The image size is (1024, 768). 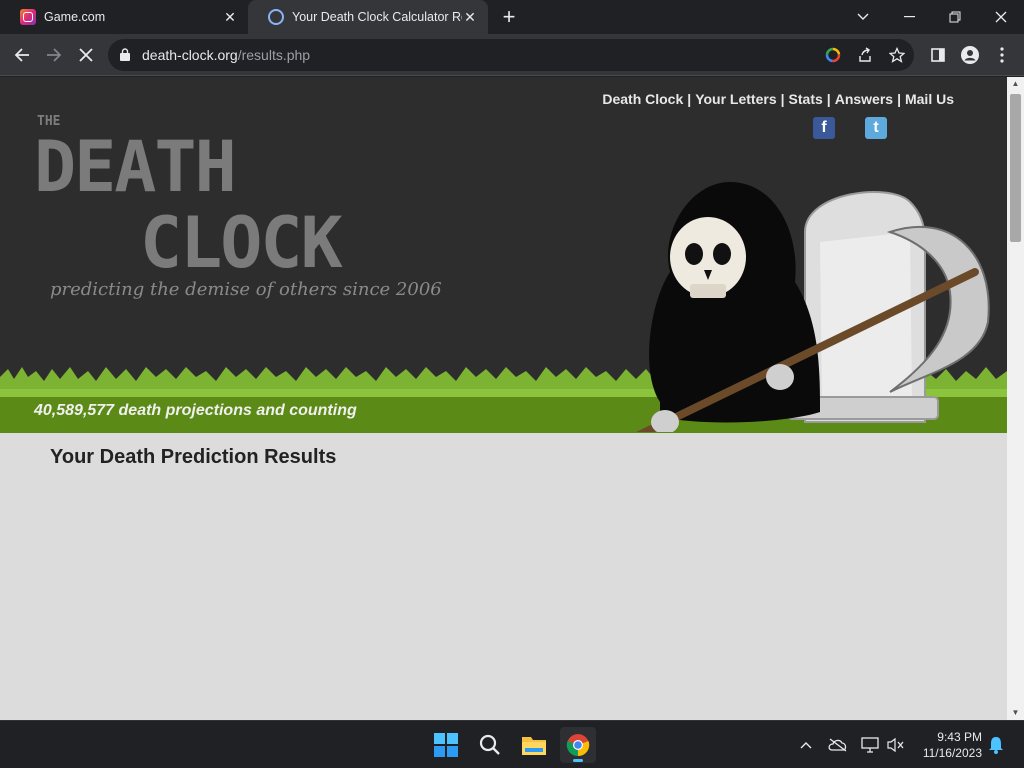 What do you see at coordinates (22, 55) in the screenshot?
I see `back-button` at bounding box center [22, 55].